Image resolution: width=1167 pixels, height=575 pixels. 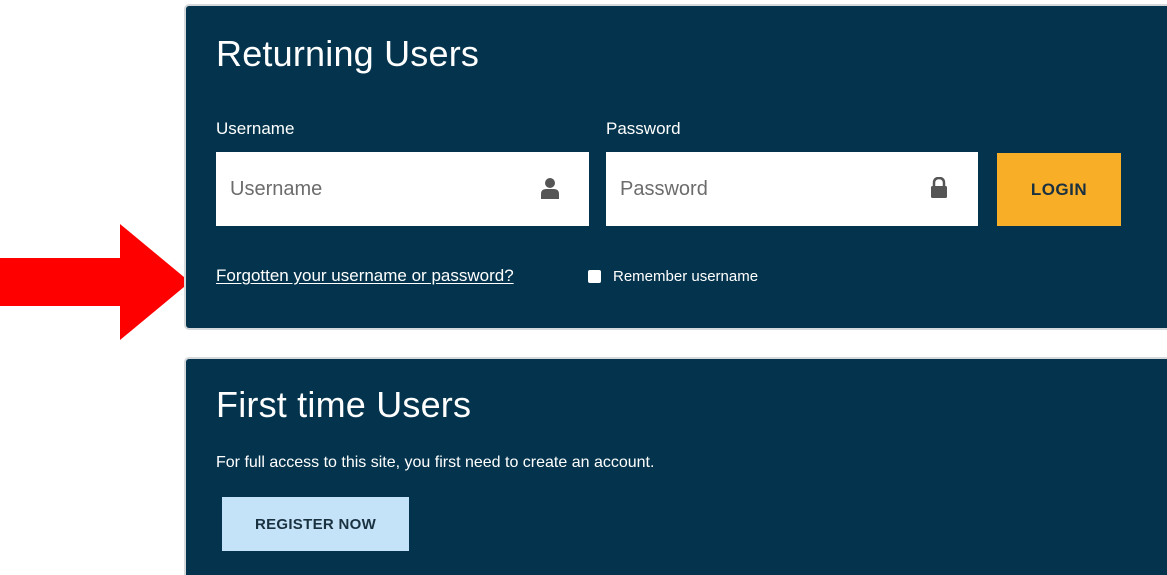 I want to click on password-label: Password, so click(x=643, y=128).